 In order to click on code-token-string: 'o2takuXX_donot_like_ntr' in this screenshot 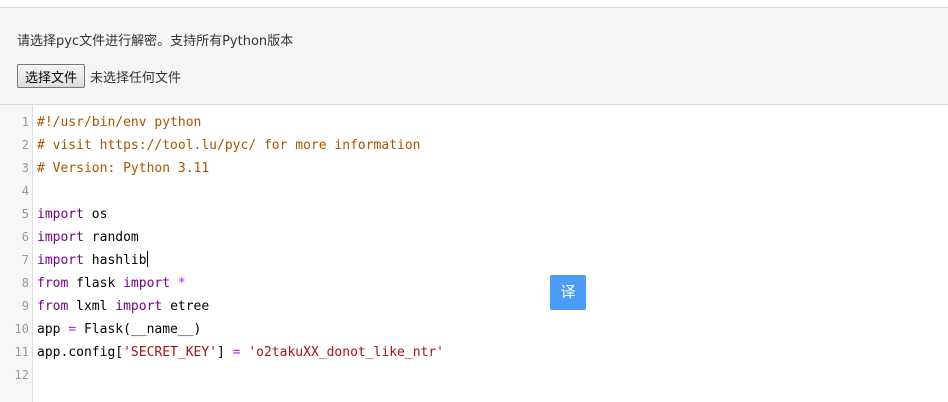, I will do `click(346, 352)`.